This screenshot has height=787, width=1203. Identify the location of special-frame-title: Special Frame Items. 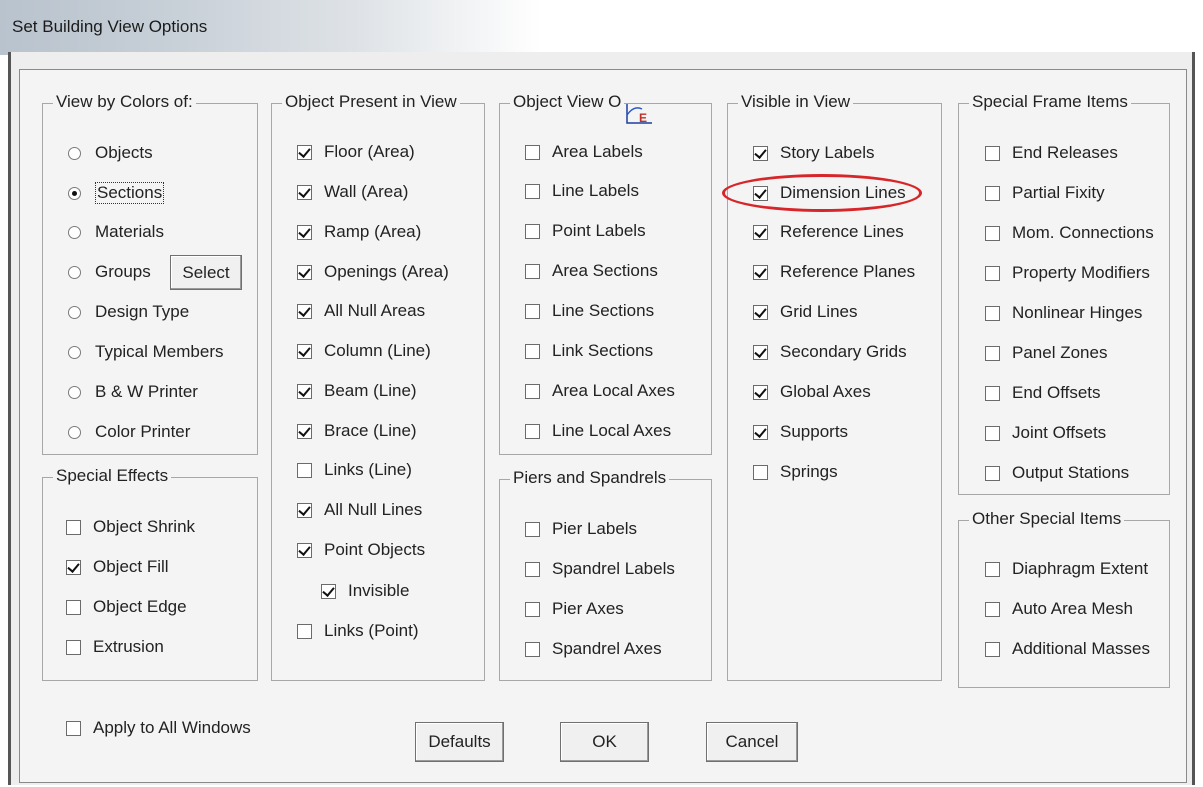
(1050, 102).